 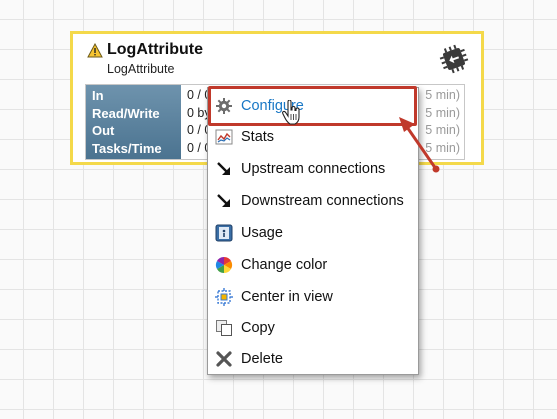 What do you see at coordinates (287, 297) in the screenshot?
I see `menu-label-center-in-view: Center in view` at bounding box center [287, 297].